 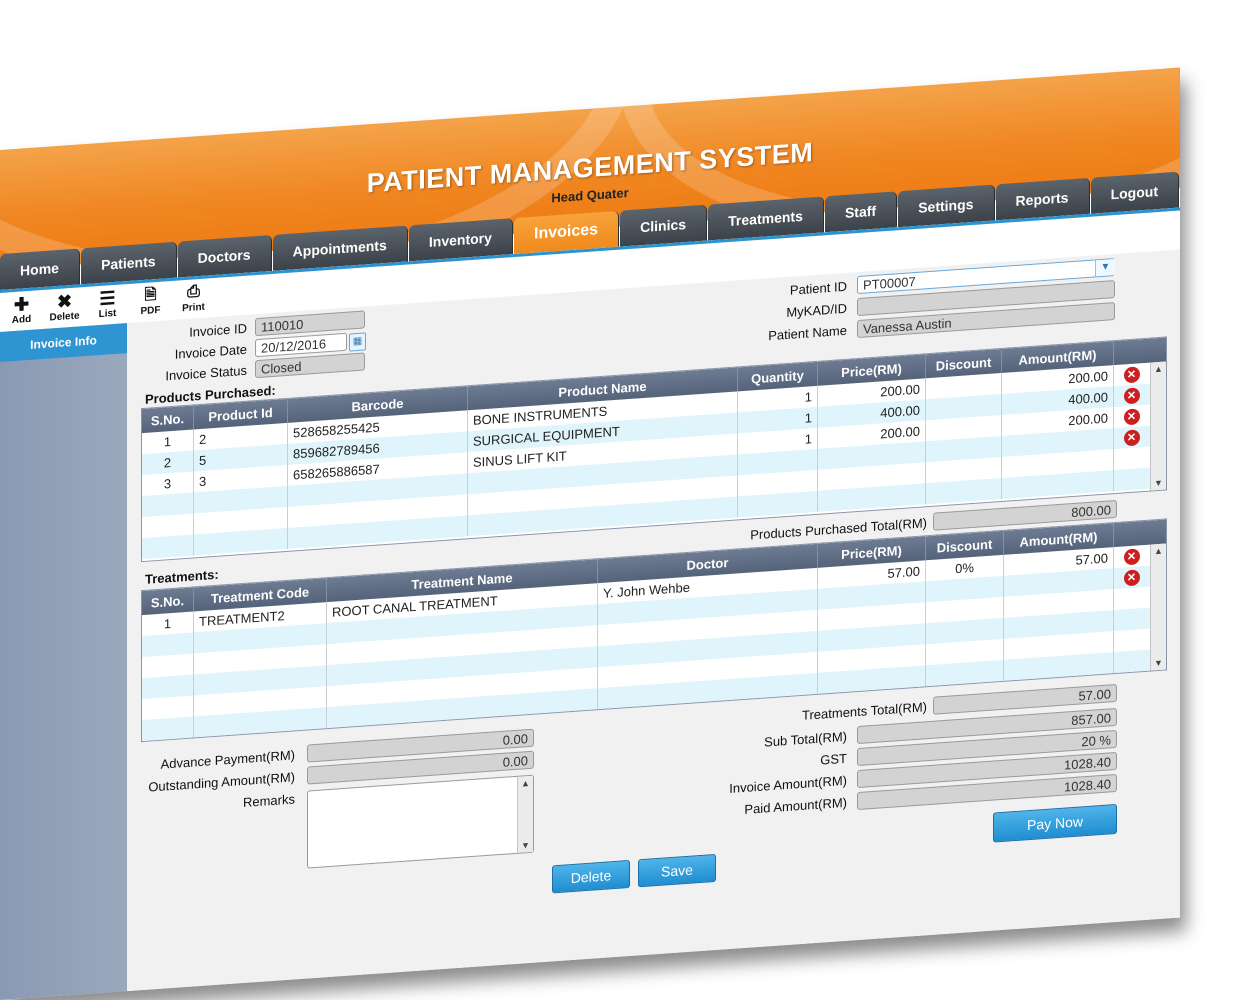 I want to click on patient-id-label: Patient ID, so click(x=818, y=288).